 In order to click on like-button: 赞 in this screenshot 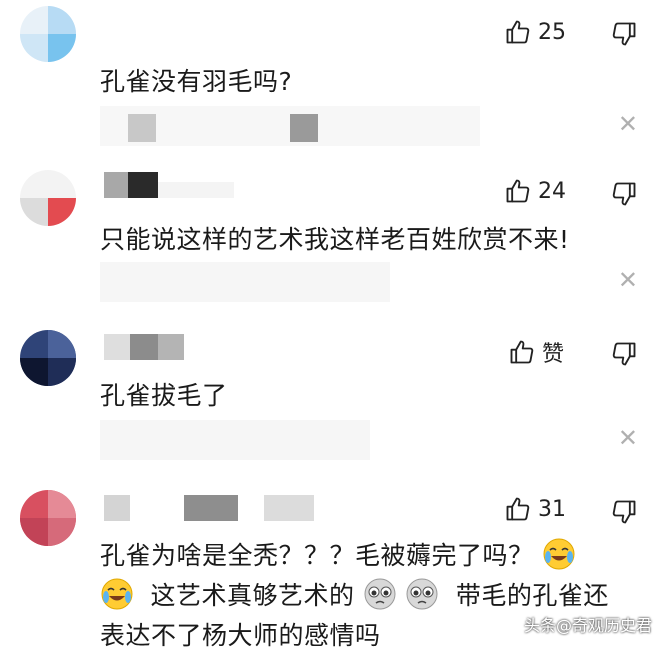, I will do `click(536, 352)`.